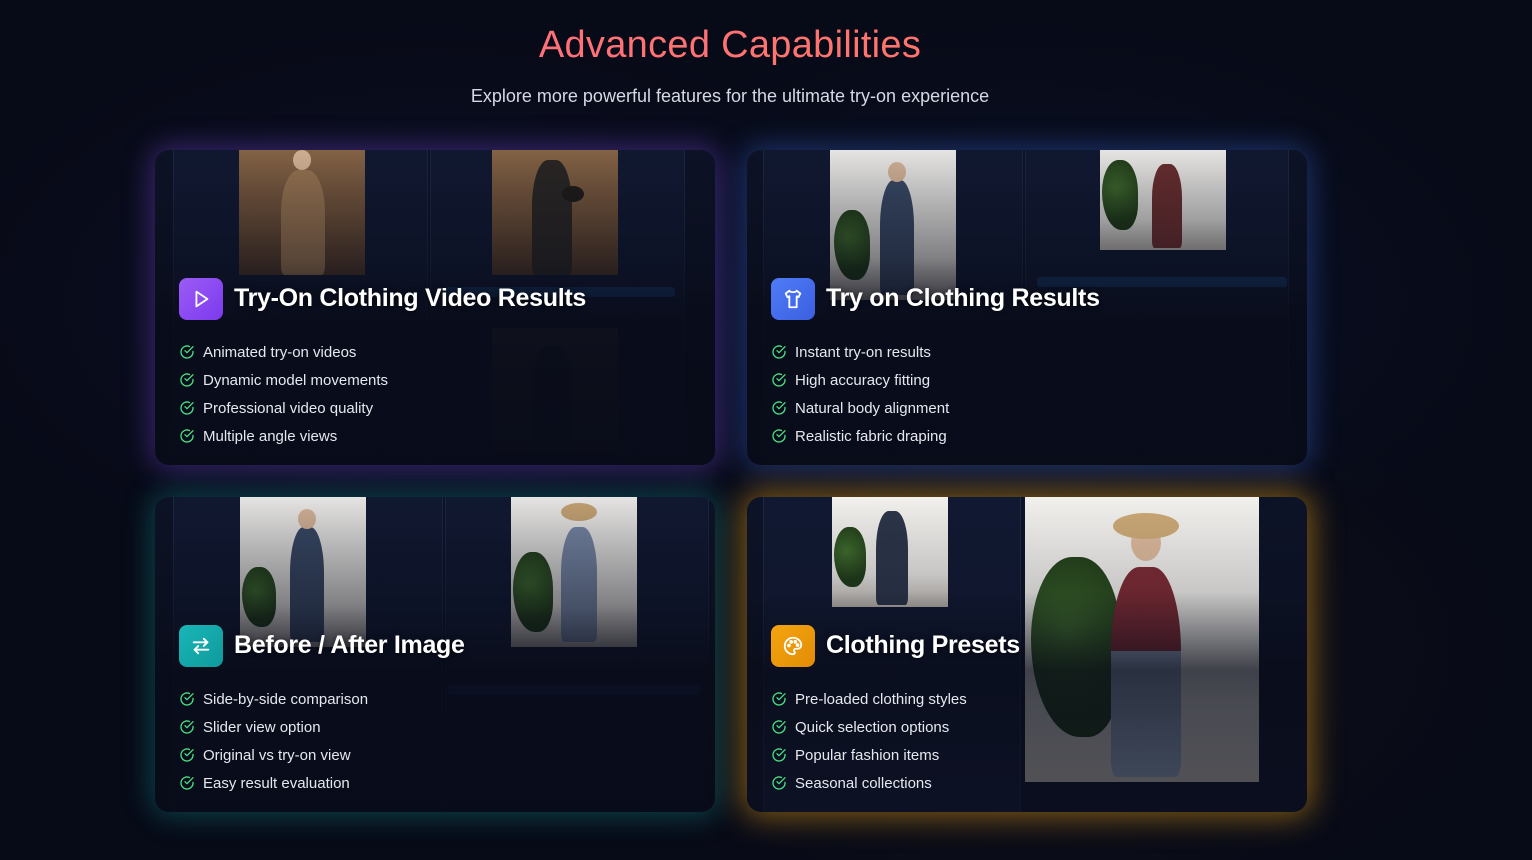 The height and width of the screenshot is (860, 1532). Describe the element at coordinates (863, 783) in the screenshot. I see `feature-label: Seasonal collections` at that location.